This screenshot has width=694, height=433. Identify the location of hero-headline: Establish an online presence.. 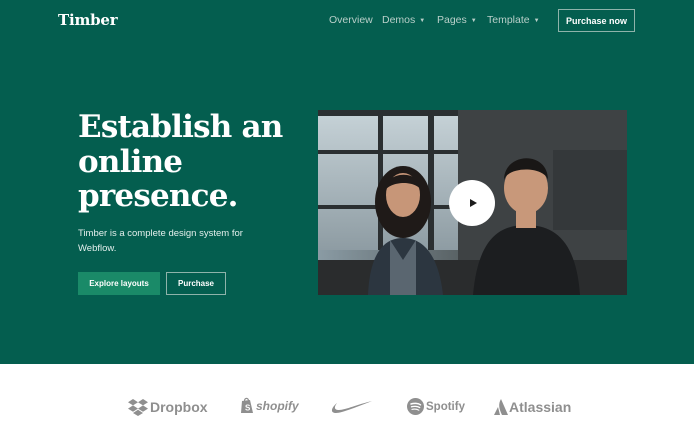
(188, 162).